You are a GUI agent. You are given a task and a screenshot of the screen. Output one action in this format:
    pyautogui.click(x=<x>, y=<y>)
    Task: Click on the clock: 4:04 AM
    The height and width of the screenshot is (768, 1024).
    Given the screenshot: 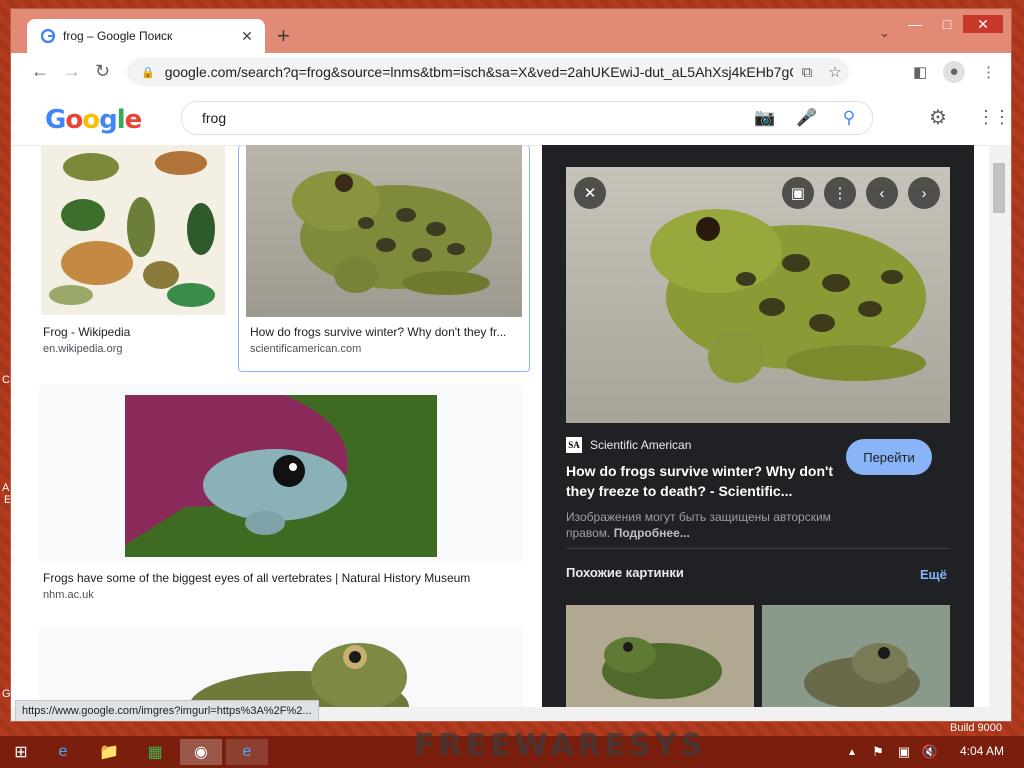 What is the action you would take?
    pyautogui.click(x=982, y=751)
    